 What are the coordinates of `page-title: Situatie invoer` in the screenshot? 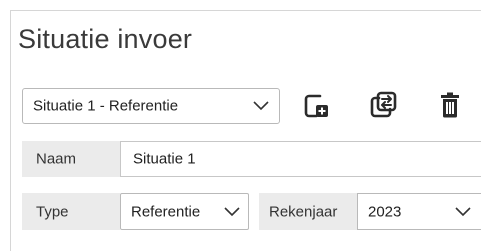 It's located at (105, 39).